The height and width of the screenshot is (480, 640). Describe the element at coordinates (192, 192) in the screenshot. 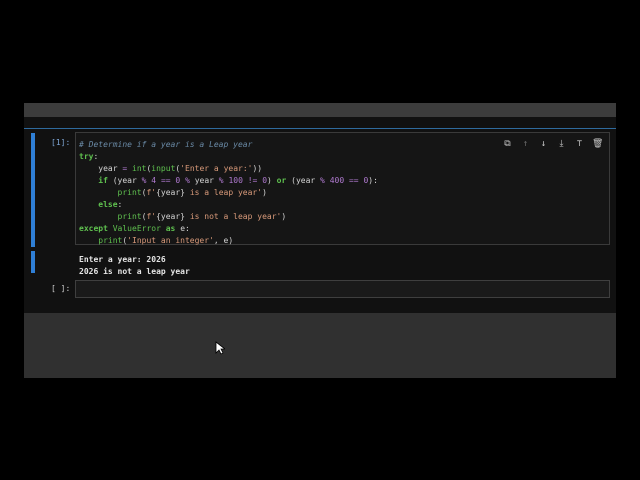

I see `code-line-5: print(f'{year} is a leap year')` at that location.